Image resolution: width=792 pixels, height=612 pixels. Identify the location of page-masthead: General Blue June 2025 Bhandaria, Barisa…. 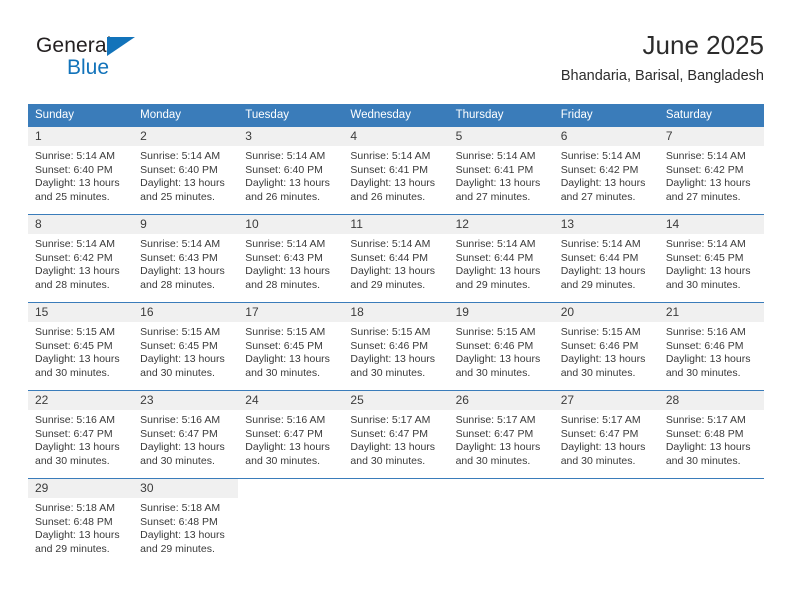
(396, 62).